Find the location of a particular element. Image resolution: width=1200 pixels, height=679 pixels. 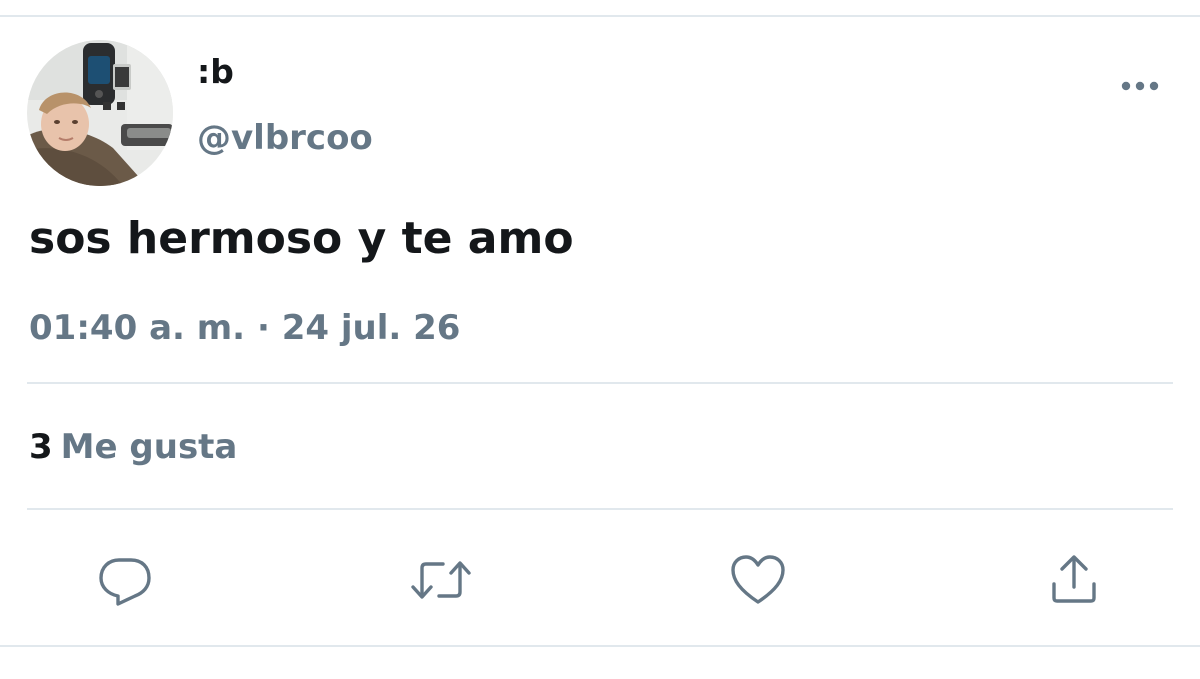

divider-top is located at coordinates (600, 383).